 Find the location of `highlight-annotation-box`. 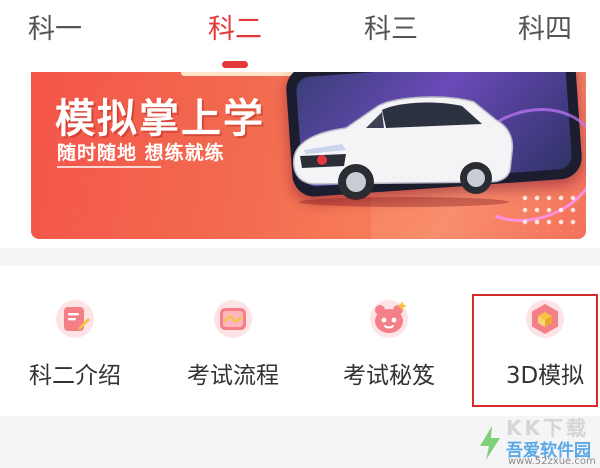

highlight-annotation-box is located at coordinates (535, 350).